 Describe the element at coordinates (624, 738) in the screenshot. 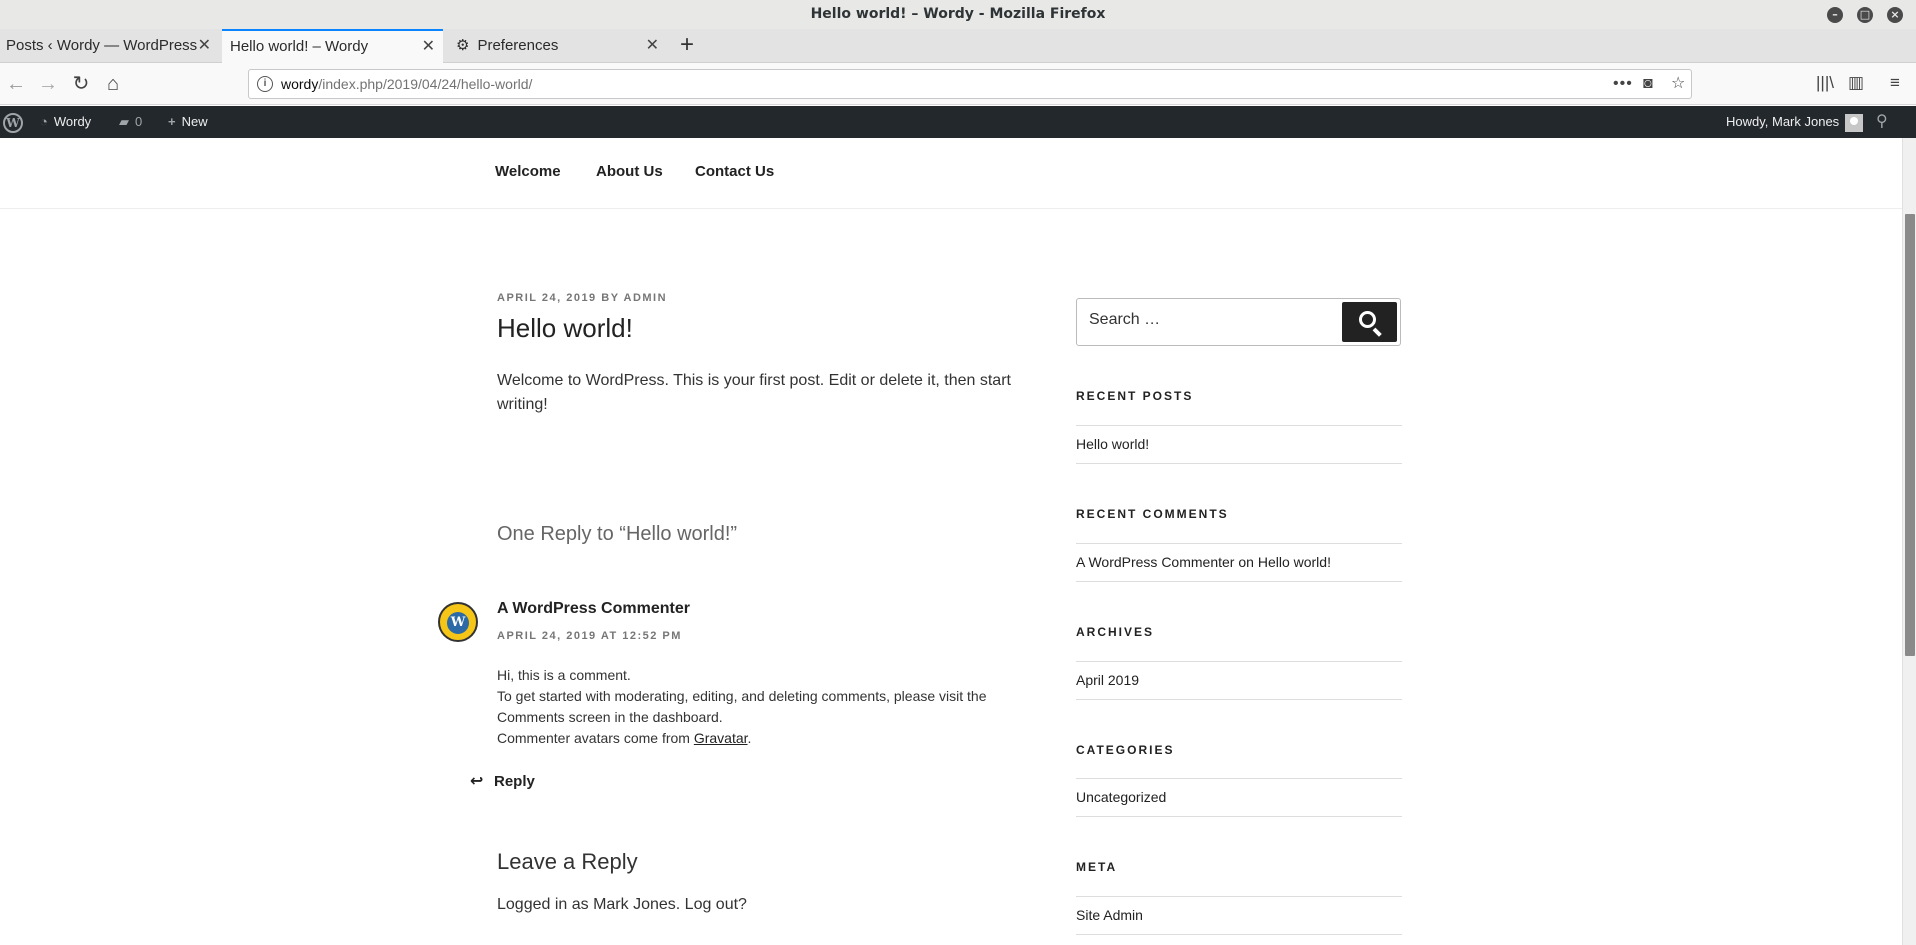

I see `comment-line: Commenter avatars come from Gravatar.` at that location.